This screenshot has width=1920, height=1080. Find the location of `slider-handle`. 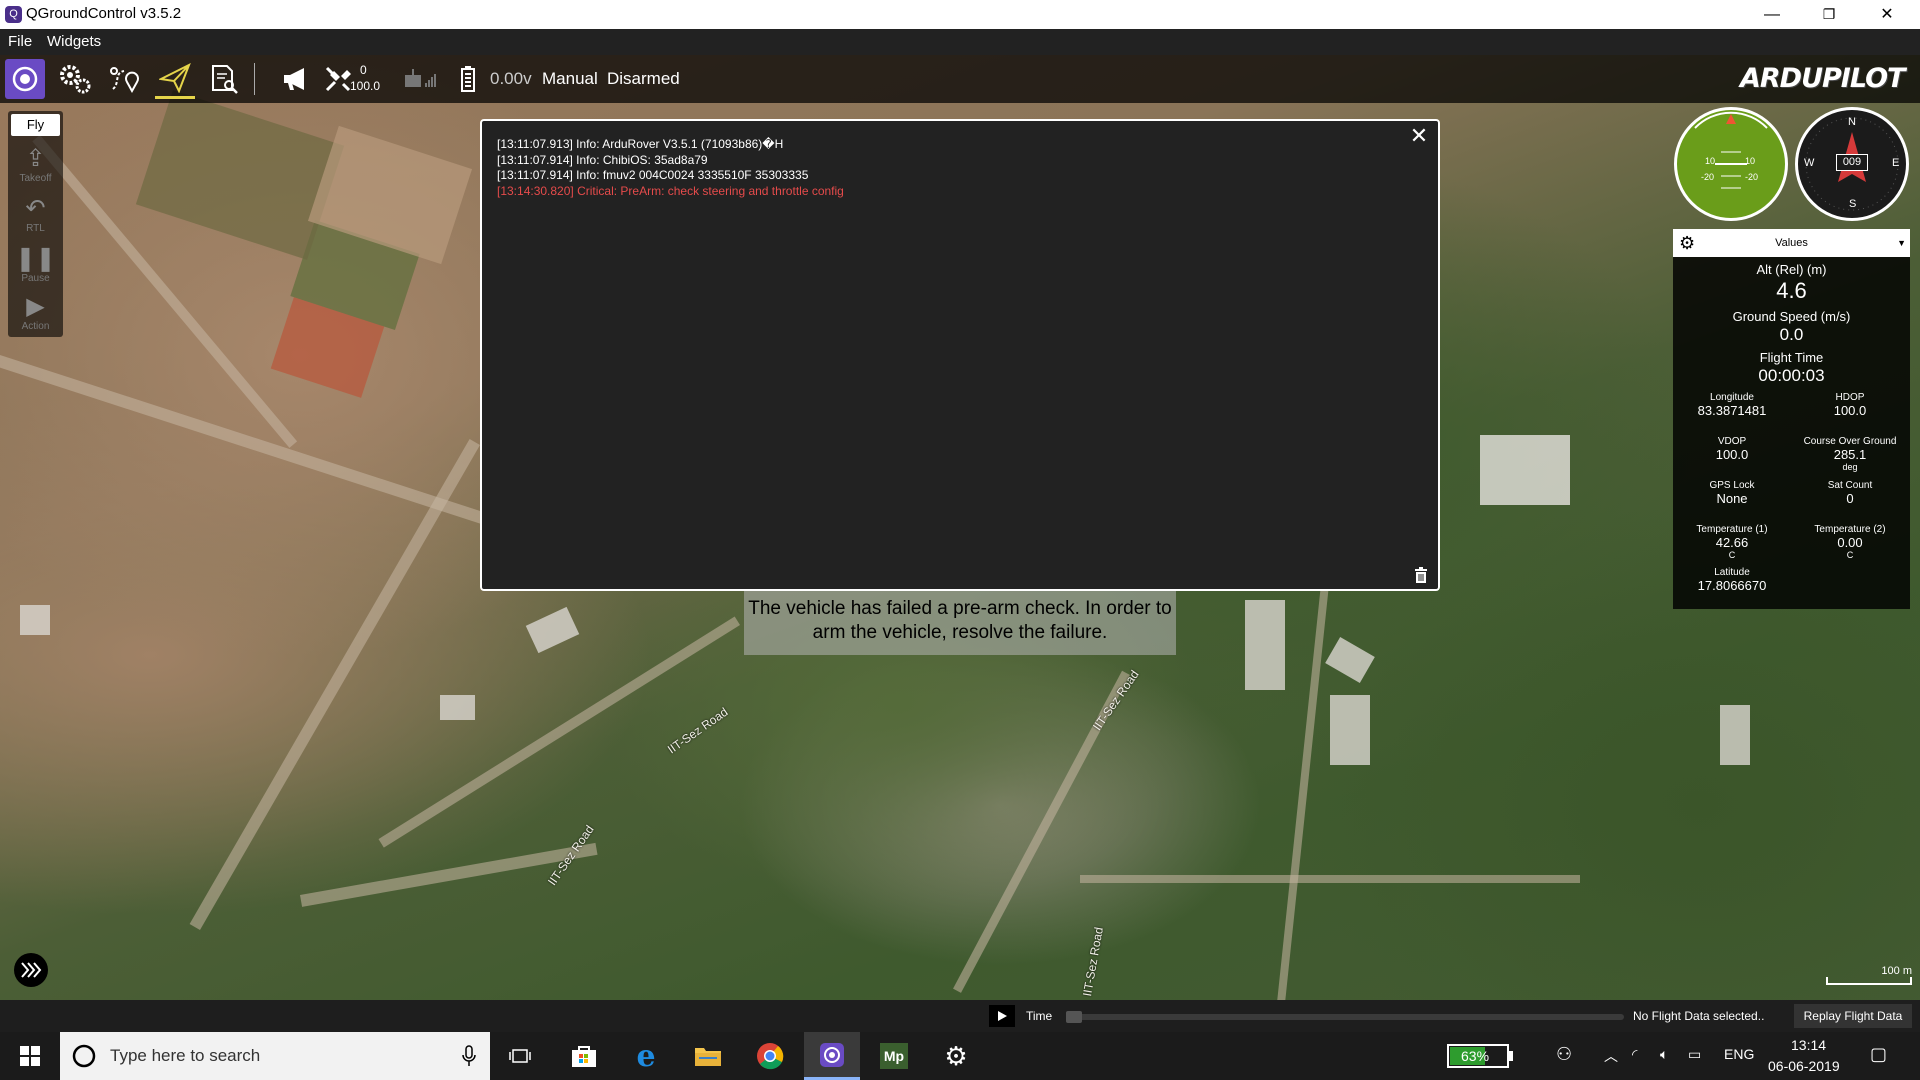

slider-handle is located at coordinates (1074, 1017).